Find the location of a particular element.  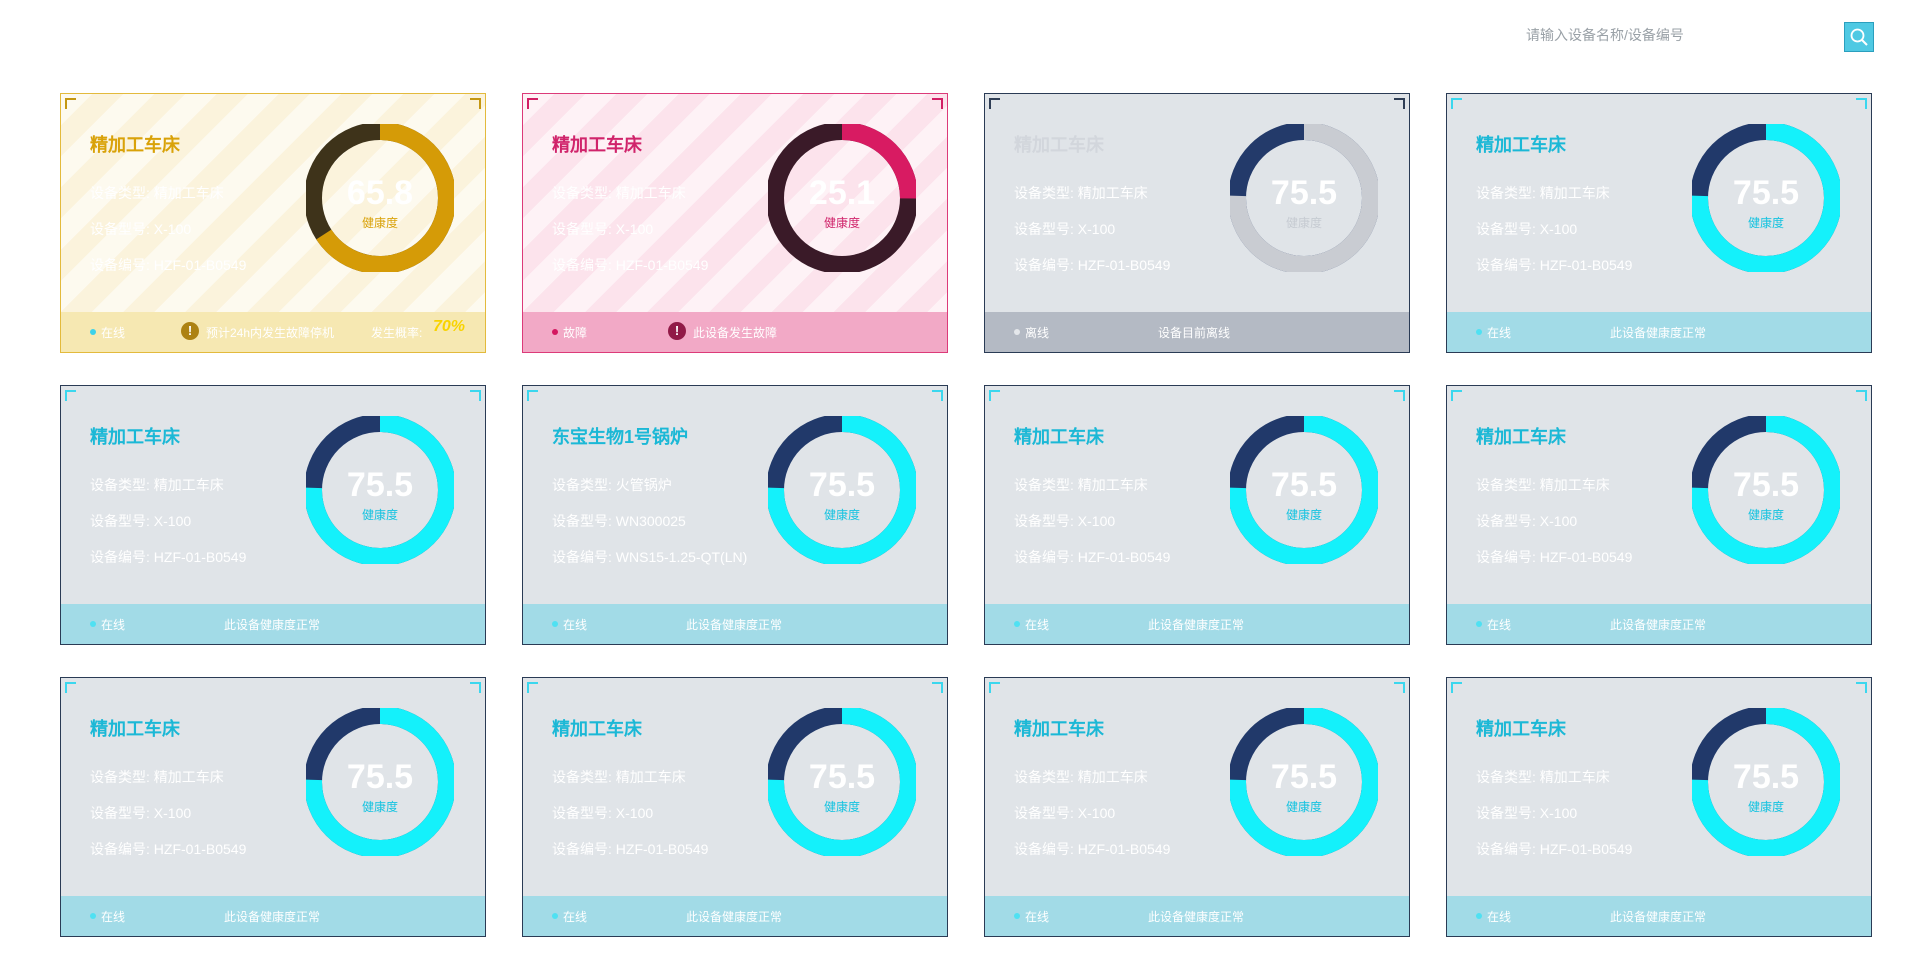

search-button is located at coordinates (1859, 37).